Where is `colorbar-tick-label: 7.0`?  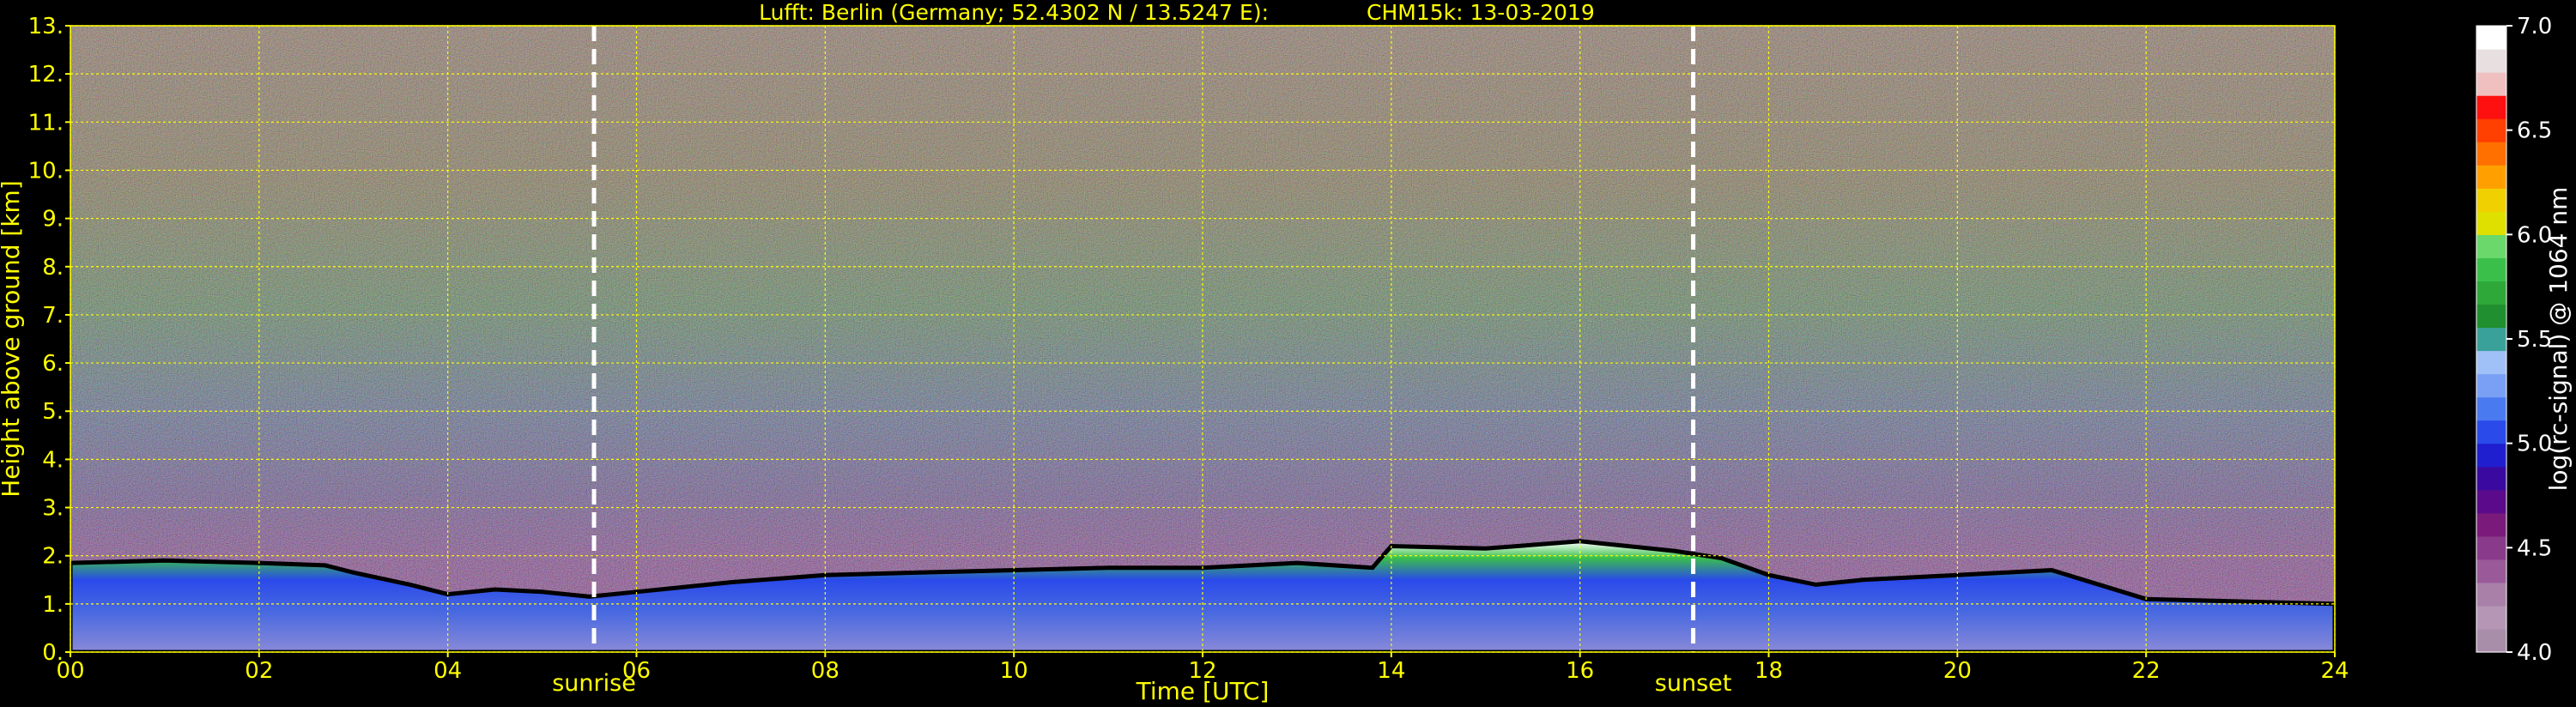 colorbar-tick-label: 7.0 is located at coordinates (2534, 26).